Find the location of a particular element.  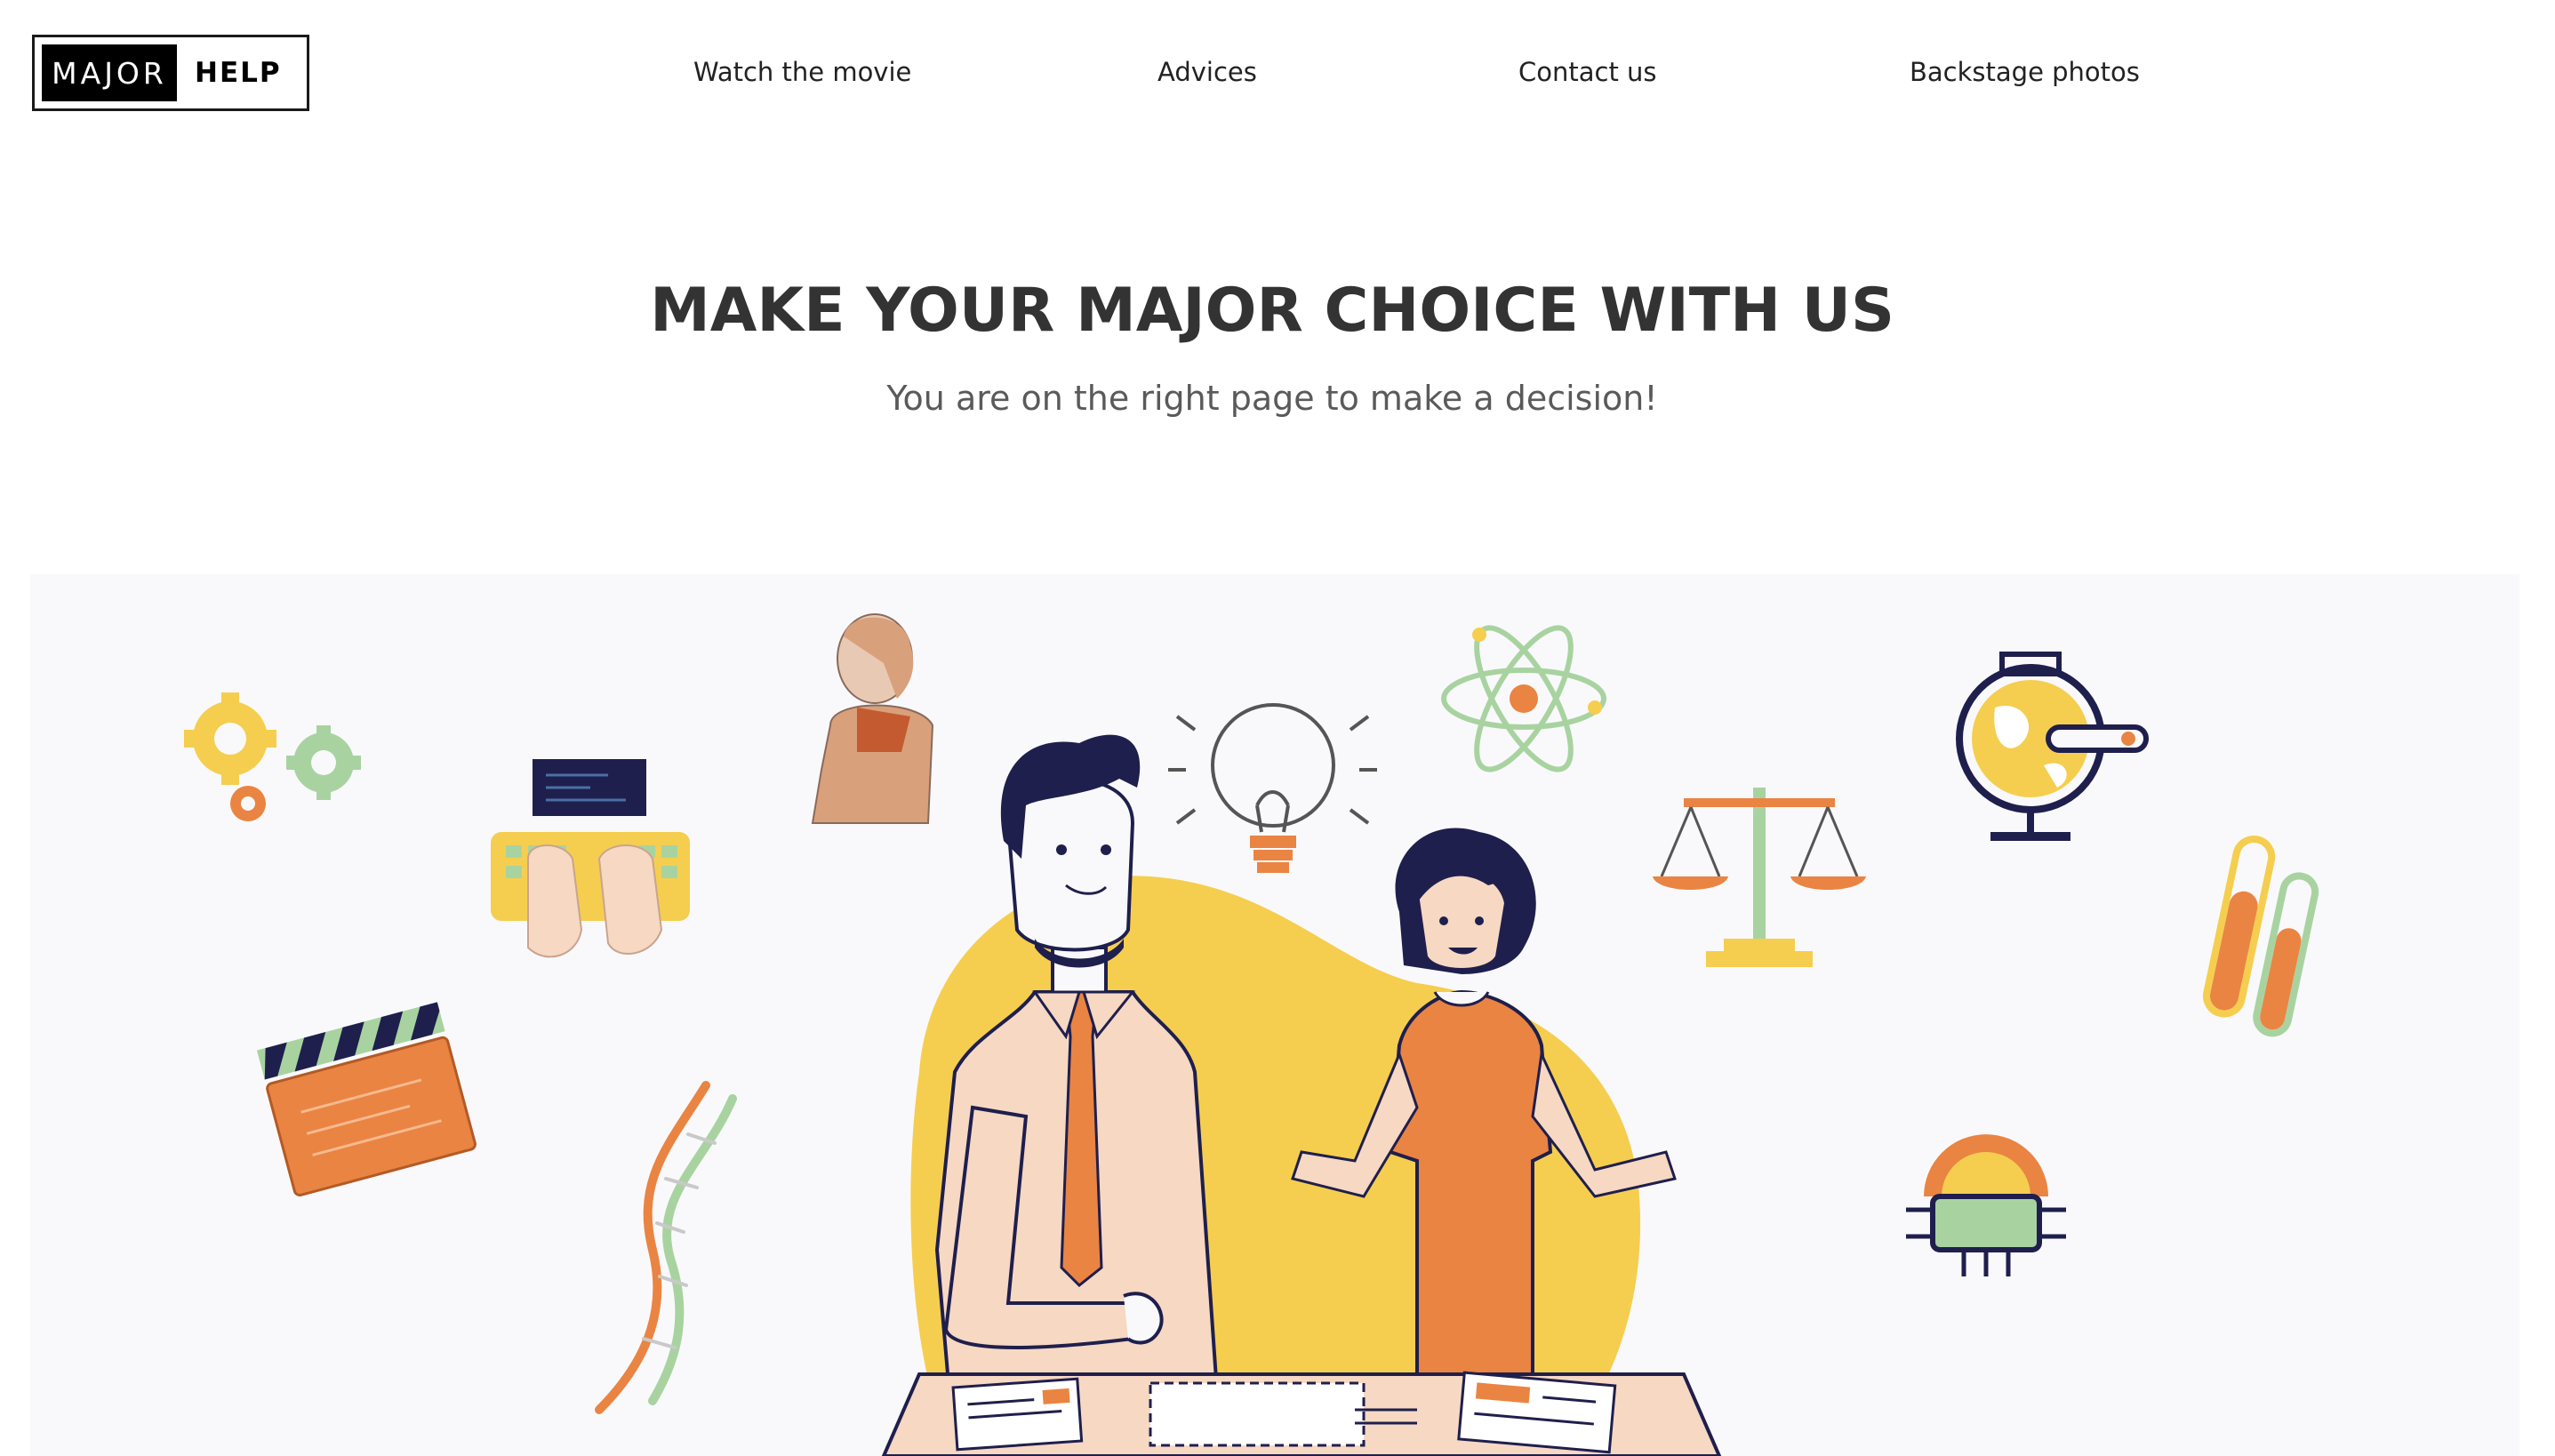

logo-help-text: HELP is located at coordinates (238, 73).